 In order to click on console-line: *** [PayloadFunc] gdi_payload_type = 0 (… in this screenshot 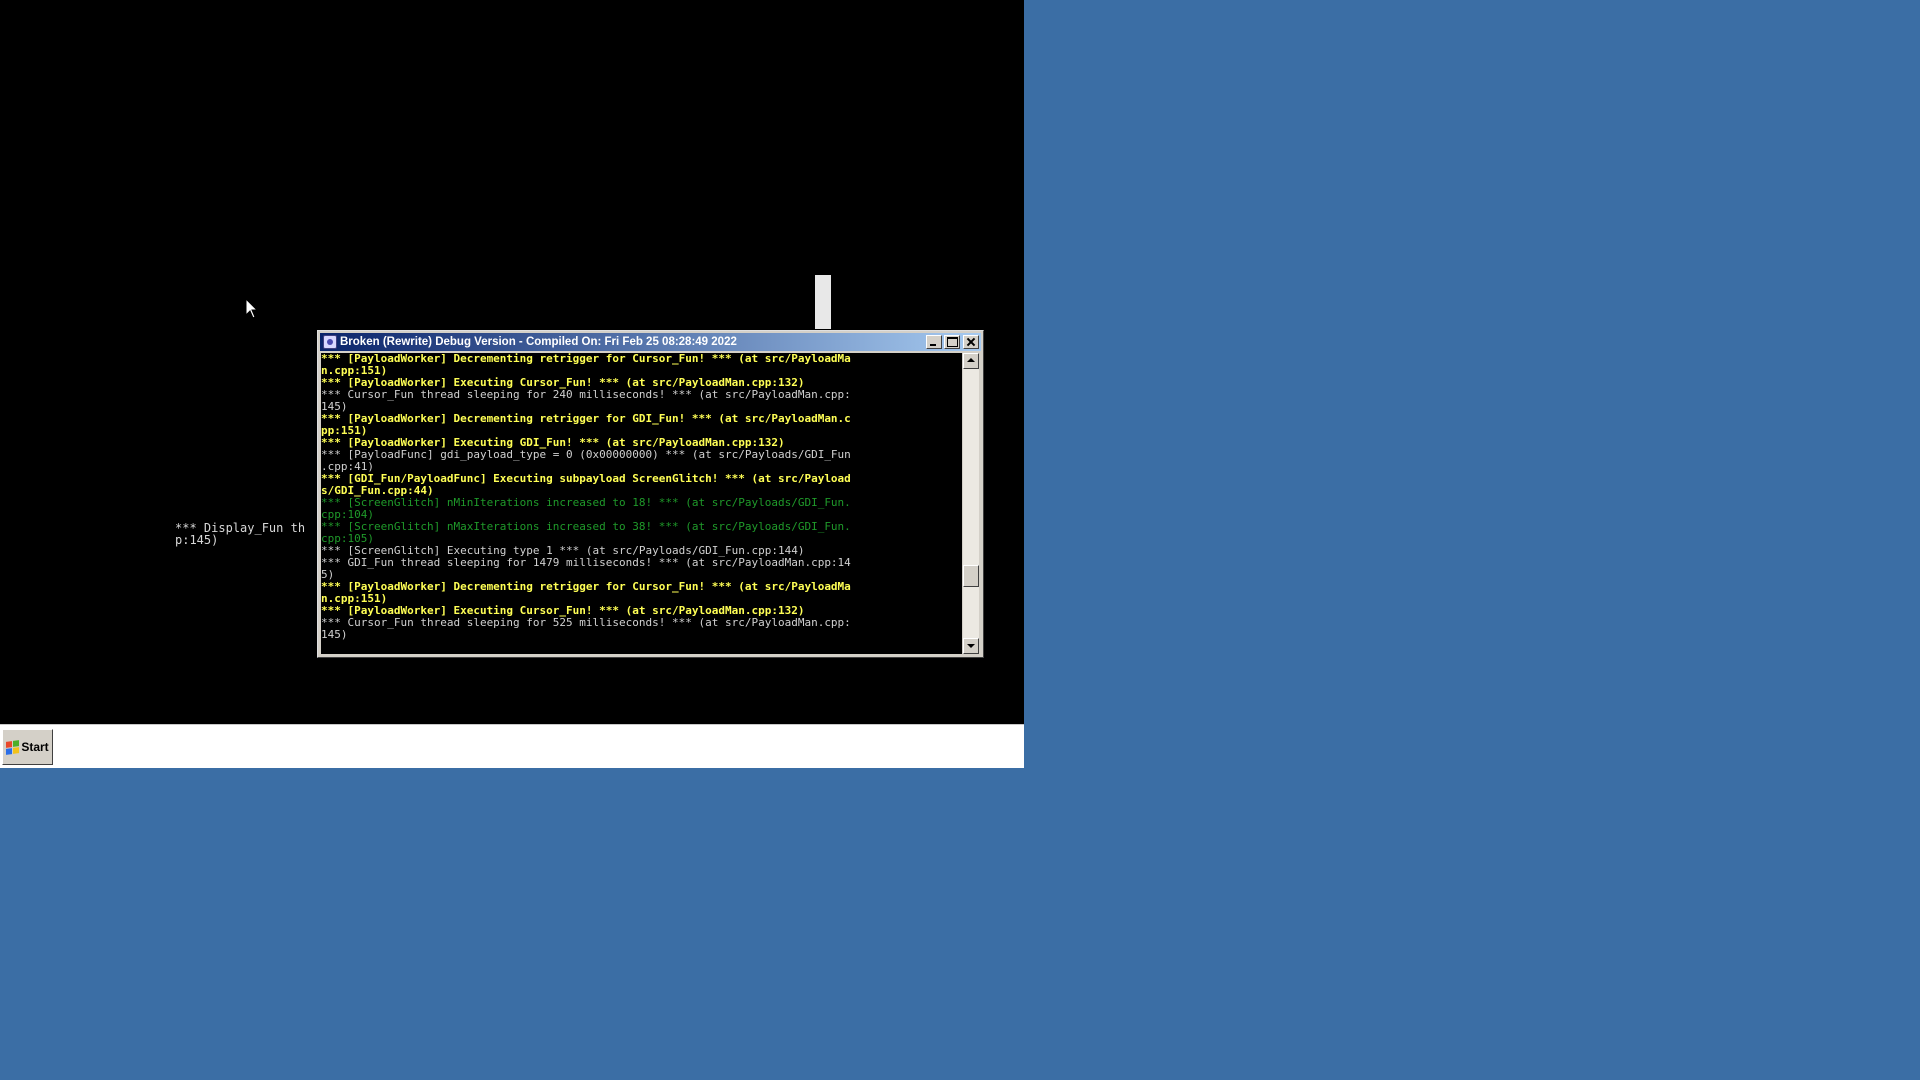, I will do `click(586, 455)`.